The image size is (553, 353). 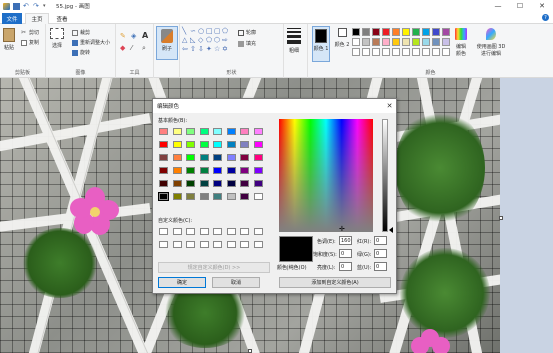 I want to click on star4-shape-icon: ✦, so click(x=209, y=49).